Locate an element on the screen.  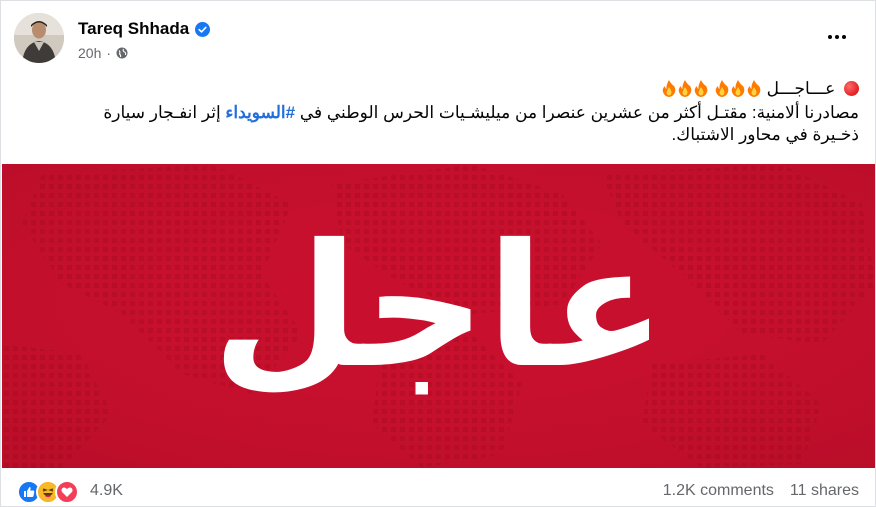
post-time: 20h is located at coordinates (89, 53).